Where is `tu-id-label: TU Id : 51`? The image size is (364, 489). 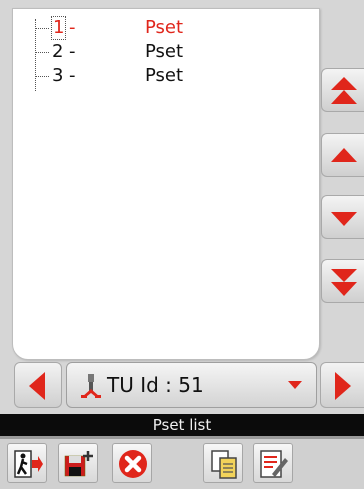 tu-id-label: TU Id : 51 is located at coordinates (155, 385).